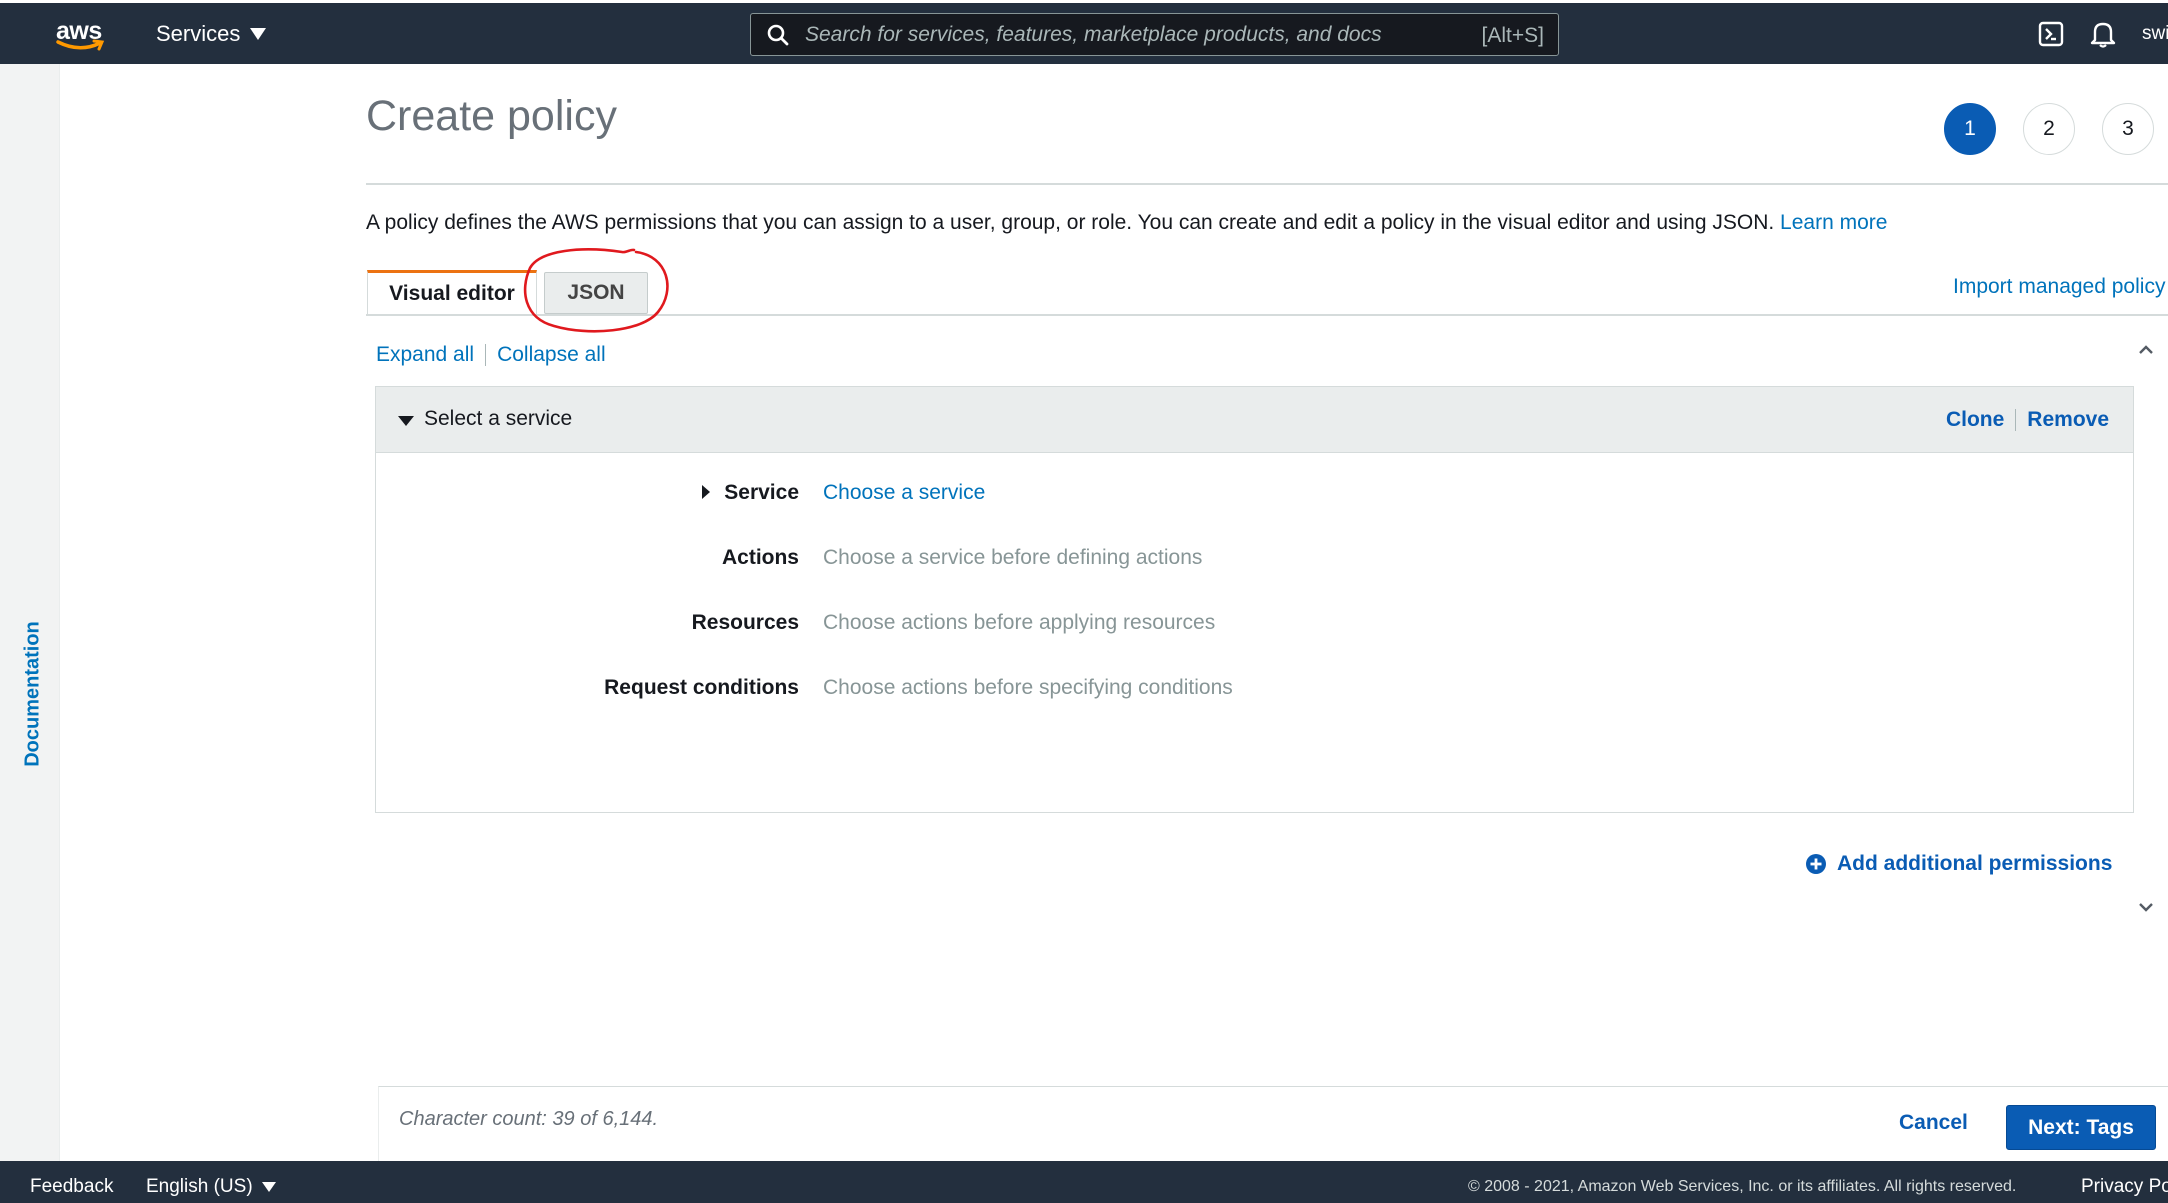 Image resolution: width=2168 pixels, height=1203 pixels. What do you see at coordinates (706, 492) in the screenshot?
I see `expand-service-triangle-icon` at bounding box center [706, 492].